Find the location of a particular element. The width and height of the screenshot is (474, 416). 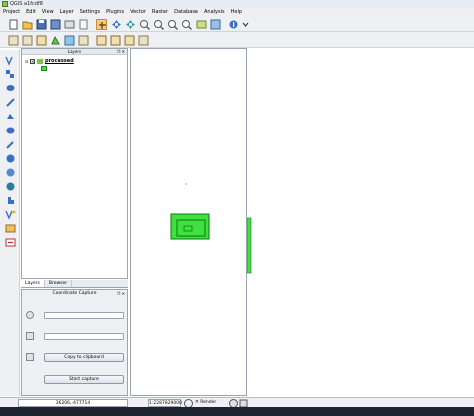

menu-help: Help is located at coordinates (236, 12).